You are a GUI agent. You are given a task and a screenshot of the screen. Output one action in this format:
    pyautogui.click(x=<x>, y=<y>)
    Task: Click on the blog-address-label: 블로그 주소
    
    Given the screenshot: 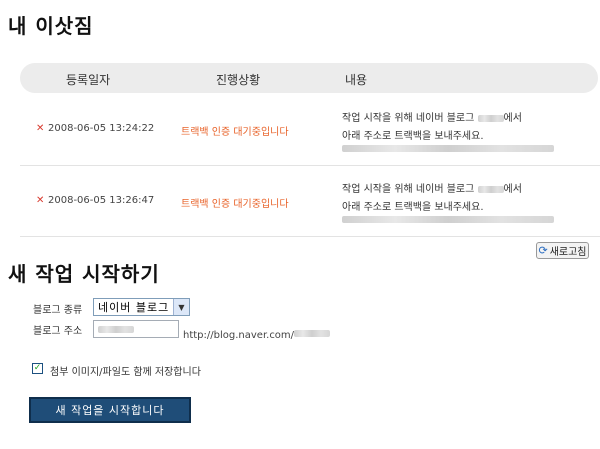 What is the action you would take?
    pyautogui.click(x=58, y=331)
    